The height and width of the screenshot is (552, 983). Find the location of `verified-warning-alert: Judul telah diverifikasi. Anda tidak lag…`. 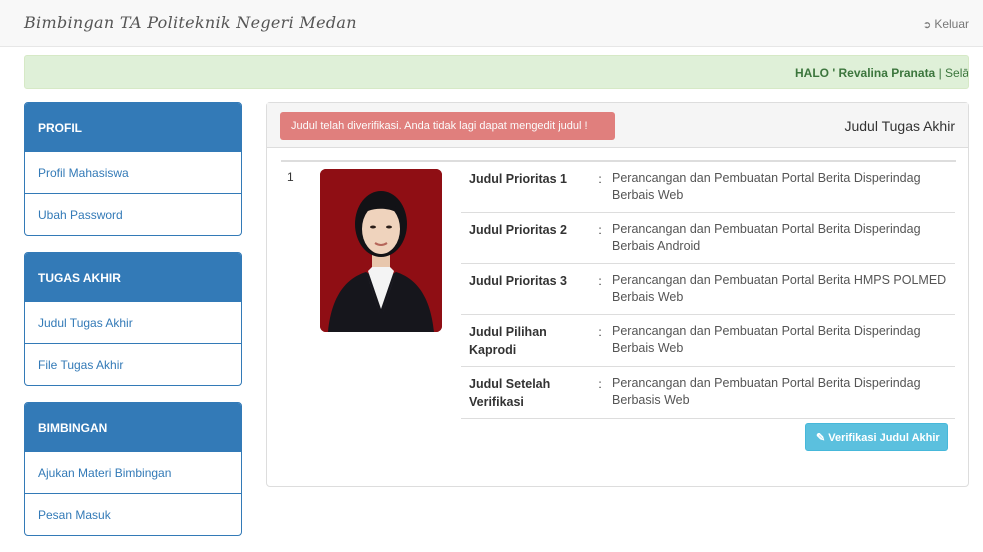

verified-warning-alert: Judul telah diverifikasi. Anda tidak lag… is located at coordinates (447, 126).